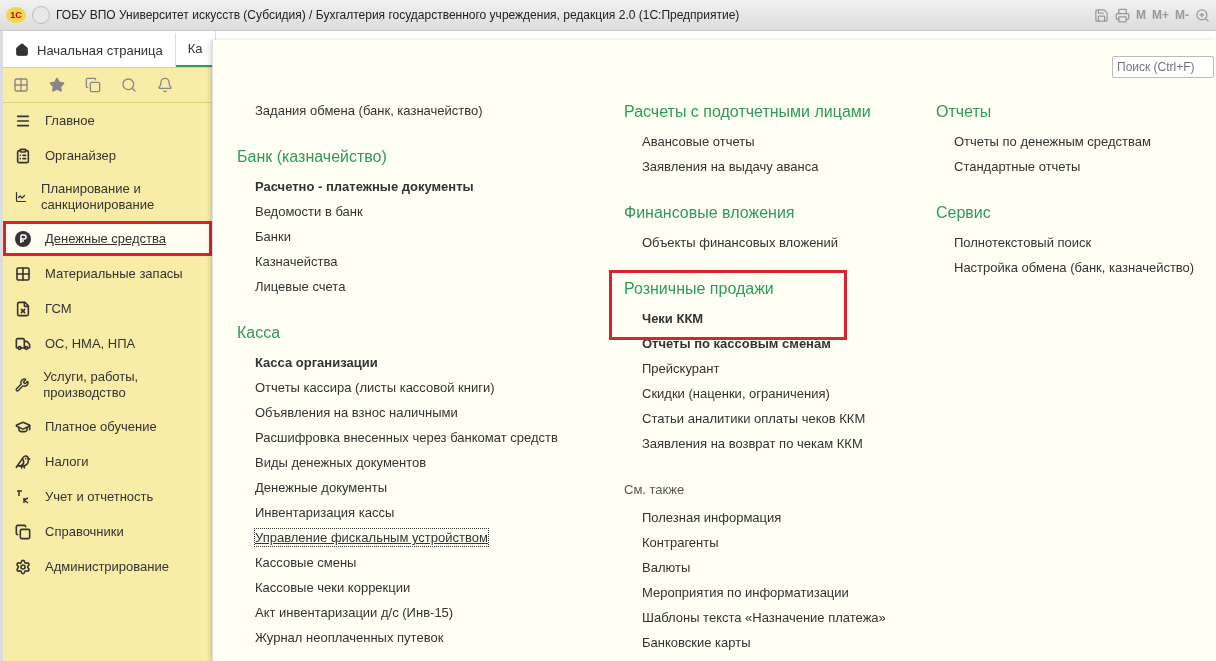  What do you see at coordinates (316, 362) in the screenshot?
I see `command-link: Касса организации` at bounding box center [316, 362].